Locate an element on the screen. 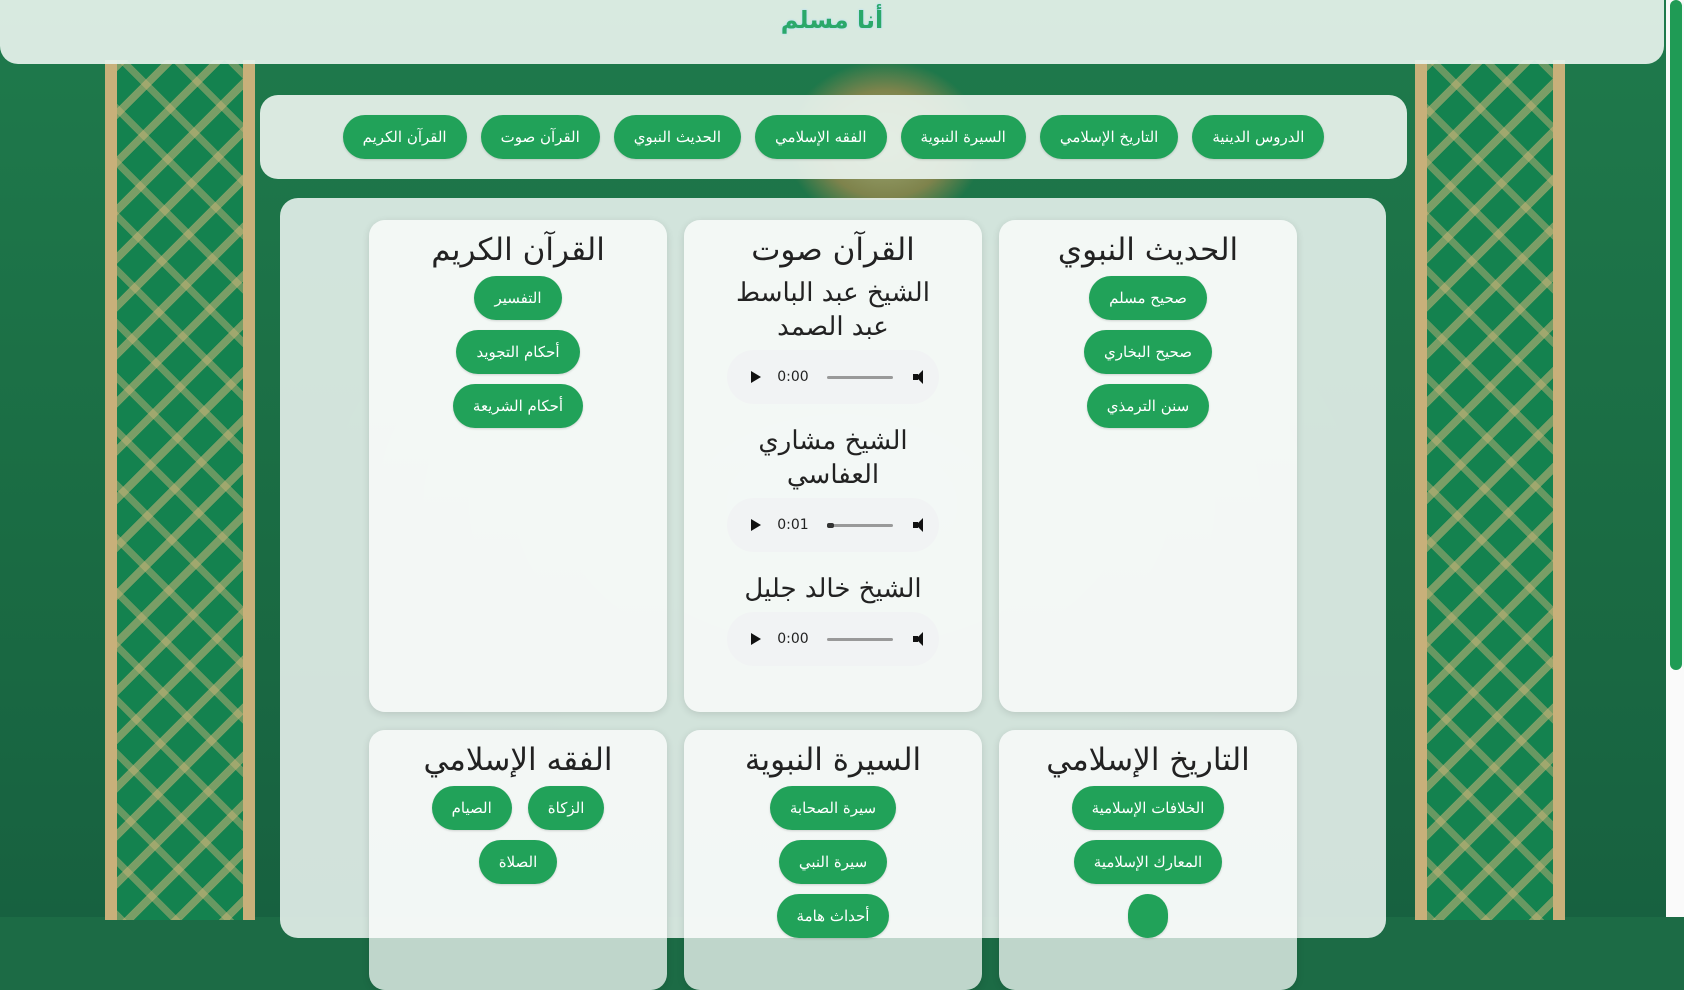 The height and width of the screenshot is (990, 1684). card-fiqh: الفقه الإسلامي الزكاة الصيام الصلاة is located at coordinates (518, 860).